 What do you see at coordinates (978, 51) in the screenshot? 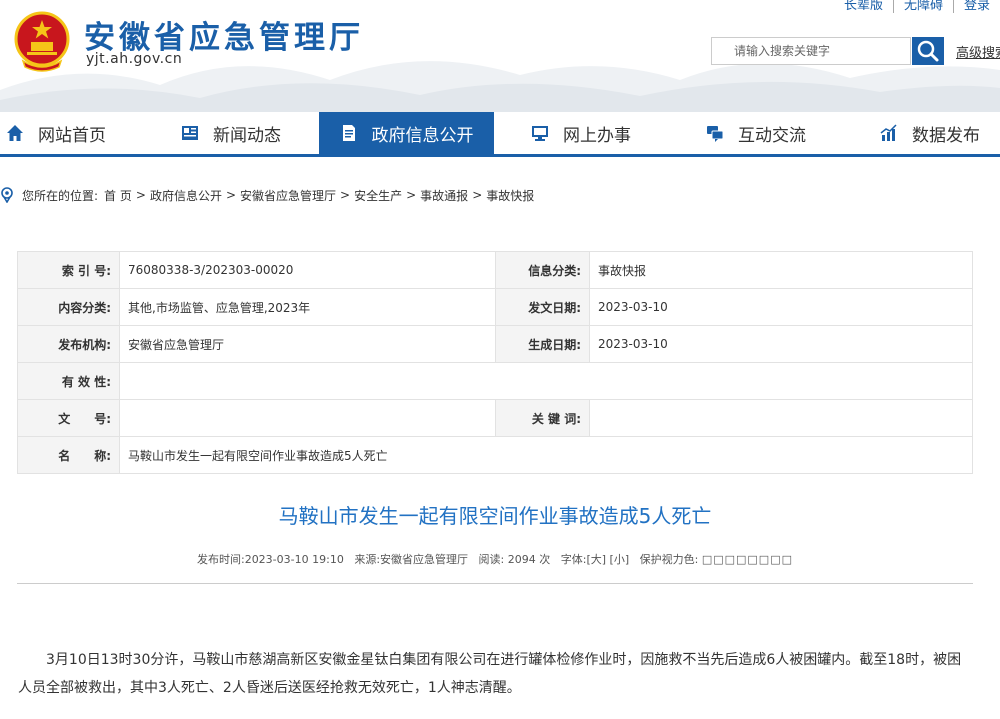
I see `advanced-search-link: 高级搜索` at bounding box center [978, 51].